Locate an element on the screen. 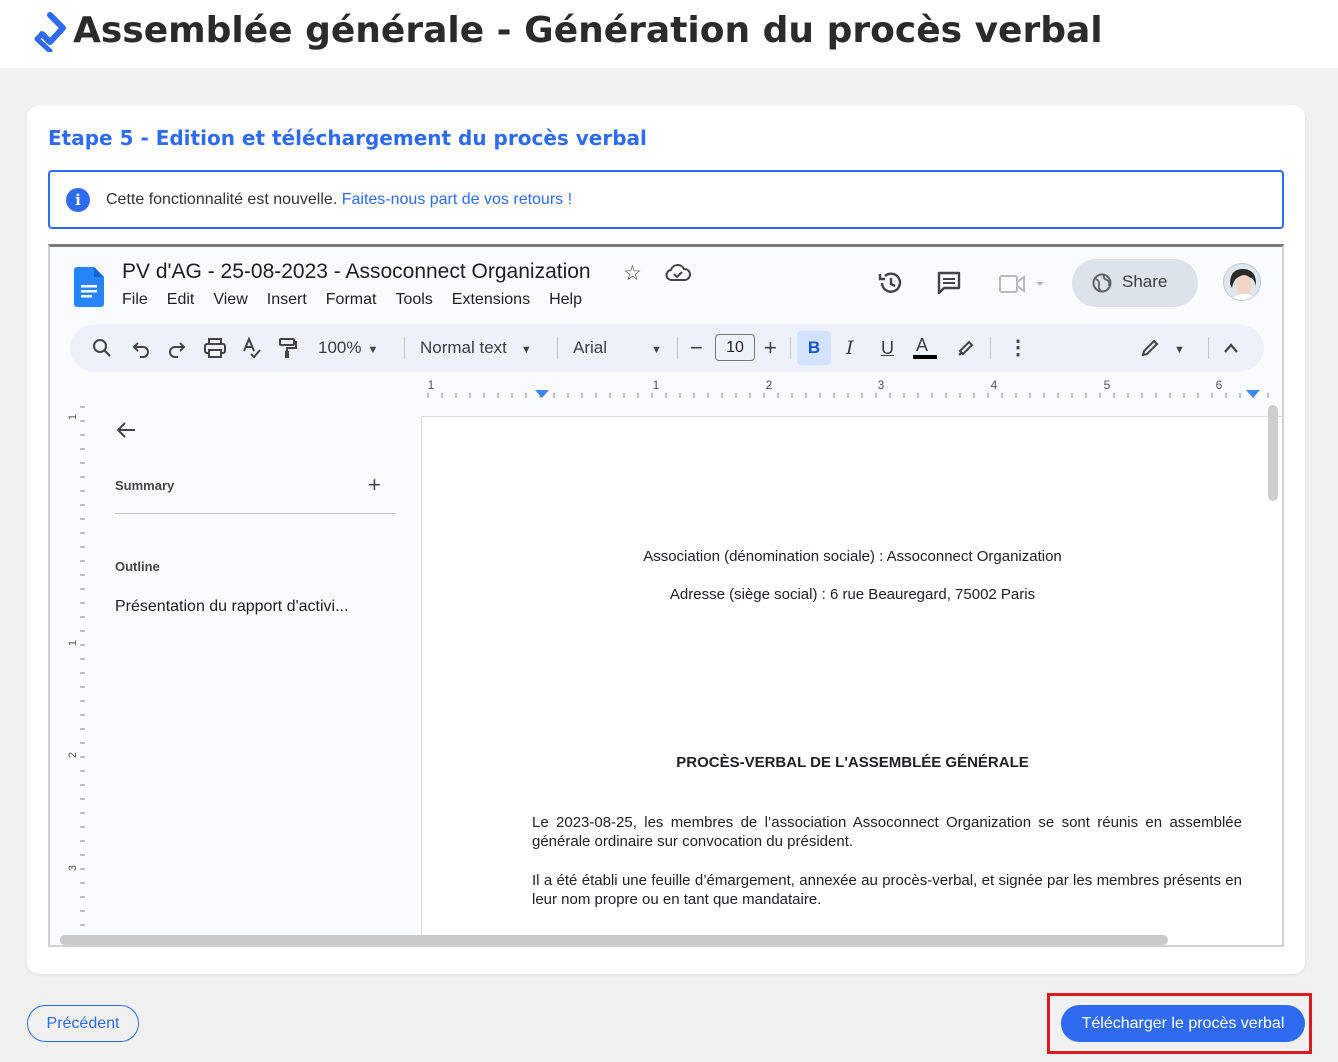 Image resolution: width=1338 pixels, height=1062 pixels. undo-icon is located at coordinates (141, 349).